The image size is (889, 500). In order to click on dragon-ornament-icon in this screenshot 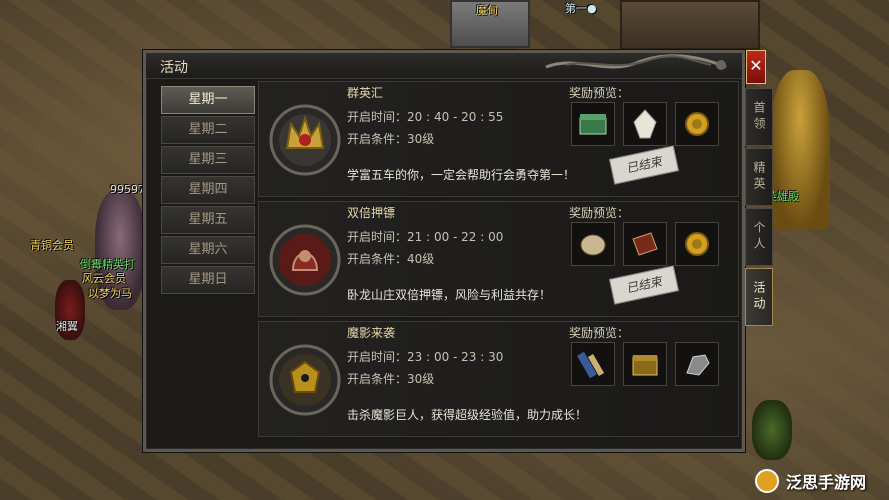, I will do `click(636, 62)`.